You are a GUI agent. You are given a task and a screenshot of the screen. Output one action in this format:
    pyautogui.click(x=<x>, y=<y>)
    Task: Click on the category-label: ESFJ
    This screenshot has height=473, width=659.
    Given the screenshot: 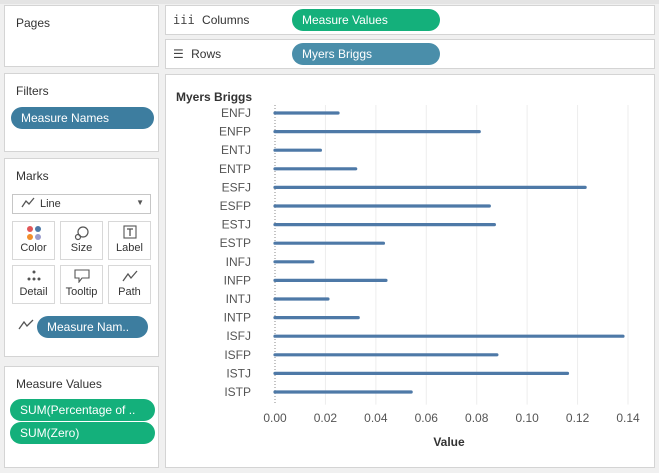 What is the action you would take?
    pyautogui.click(x=236, y=187)
    